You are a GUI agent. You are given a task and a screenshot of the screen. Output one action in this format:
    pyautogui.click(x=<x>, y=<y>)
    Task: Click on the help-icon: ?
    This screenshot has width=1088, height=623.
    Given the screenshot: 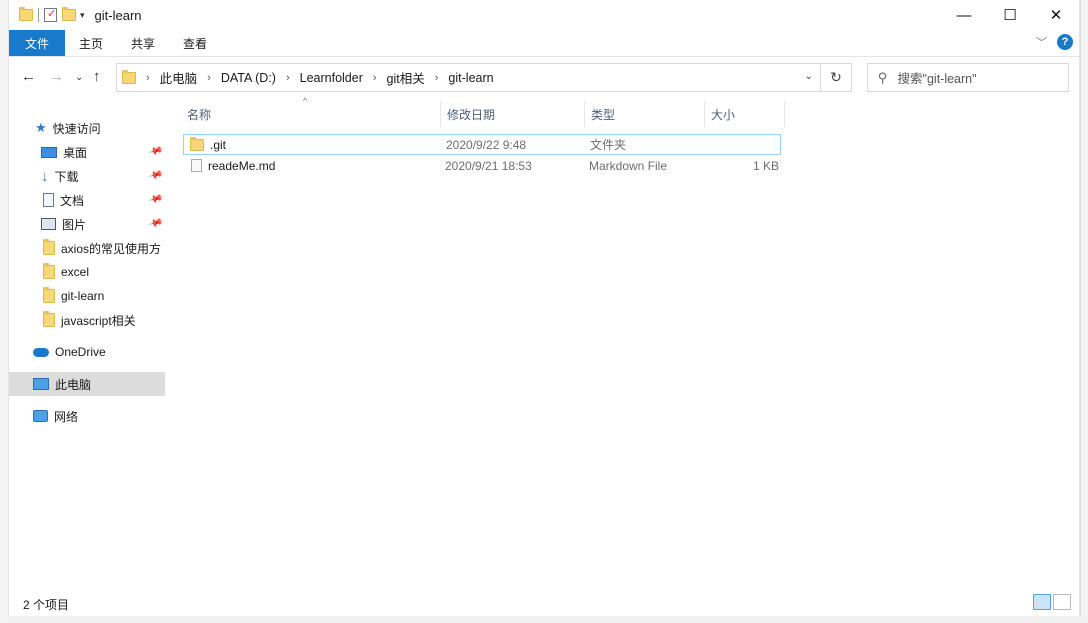 What is the action you would take?
    pyautogui.click(x=1065, y=42)
    